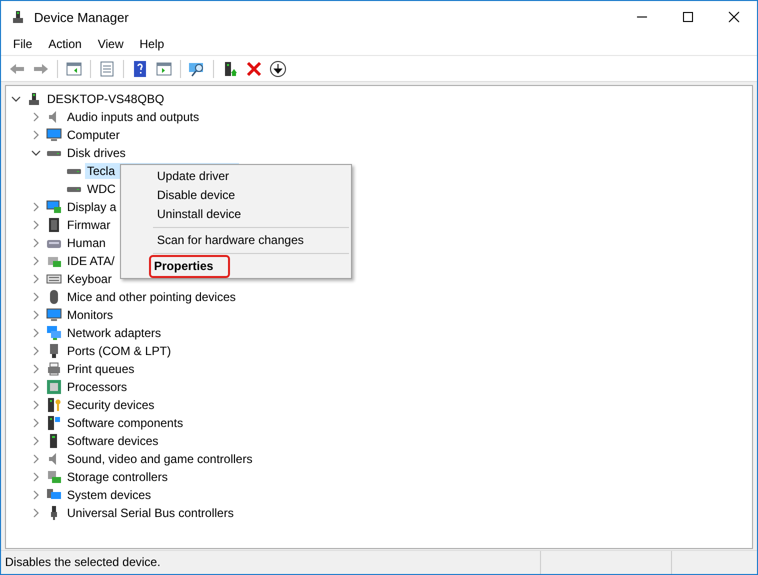 This screenshot has height=575, width=758. I want to click on close-icon, so click(734, 17).